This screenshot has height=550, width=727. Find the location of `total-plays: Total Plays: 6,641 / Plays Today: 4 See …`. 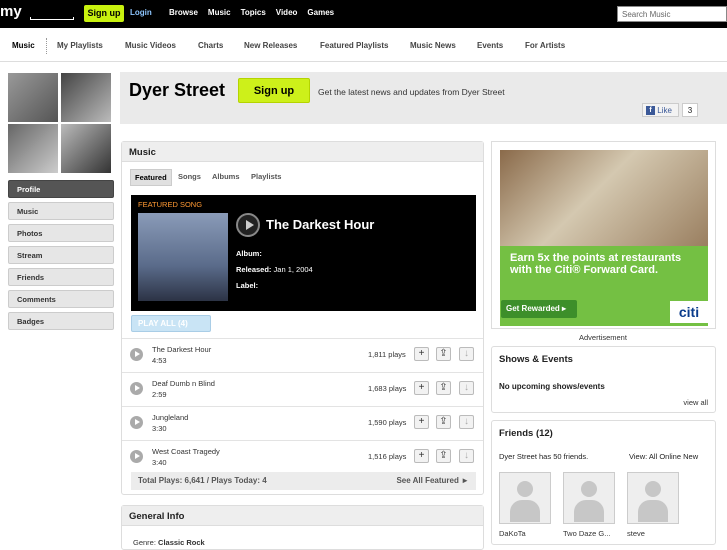

total-plays: Total Plays: 6,641 / Plays Today: 4 See … is located at coordinates (303, 481).